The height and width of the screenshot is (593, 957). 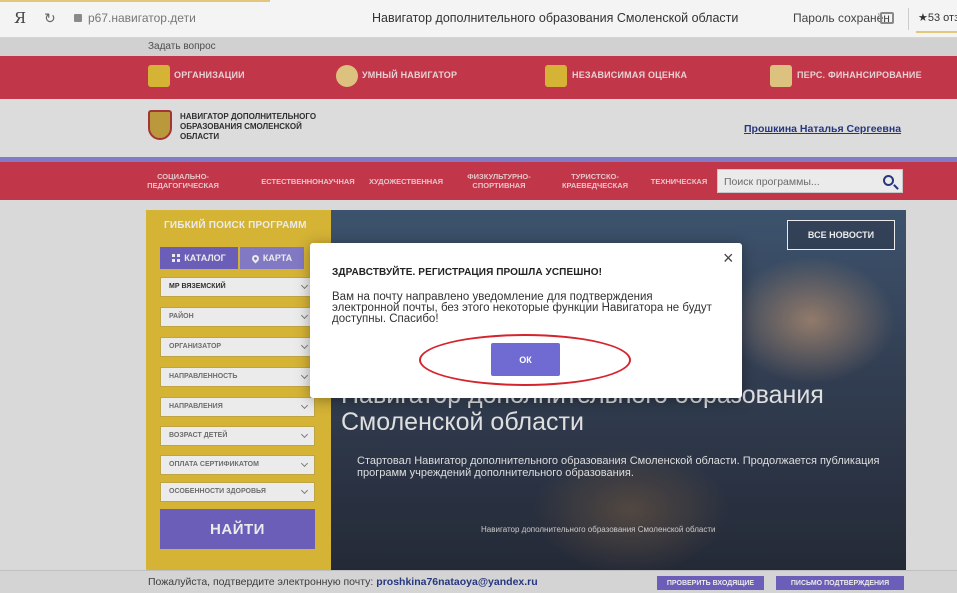 What do you see at coordinates (142, 18) in the screenshot?
I see `address-bar: р67.навигатор.дети` at bounding box center [142, 18].